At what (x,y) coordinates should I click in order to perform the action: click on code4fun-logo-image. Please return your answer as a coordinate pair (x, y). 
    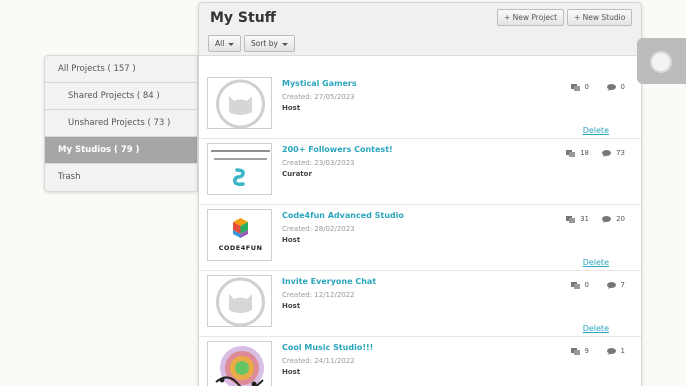
    Looking at the image, I should click on (239, 235).